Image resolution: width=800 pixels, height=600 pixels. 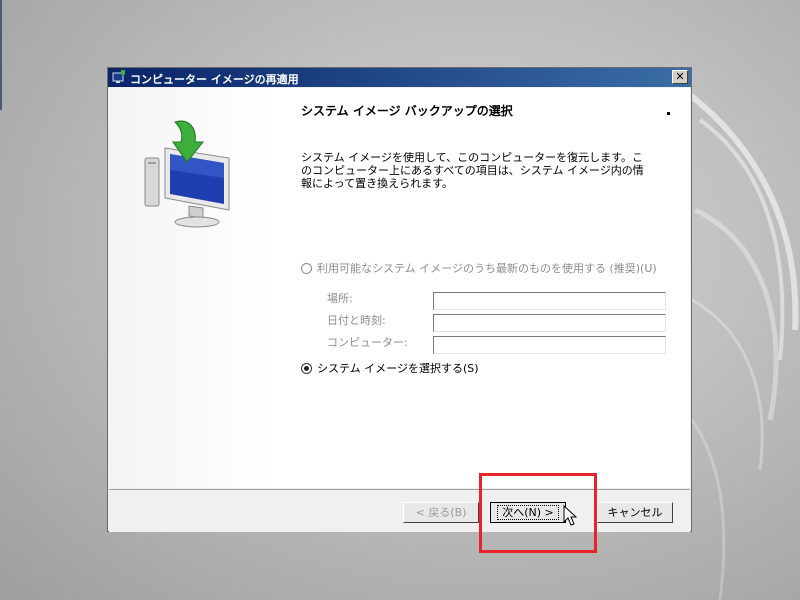 What do you see at coordinates (441, 512) in the screenshot?
I see `back-button: < 戻る(B)` at bounding box center [441, 512].